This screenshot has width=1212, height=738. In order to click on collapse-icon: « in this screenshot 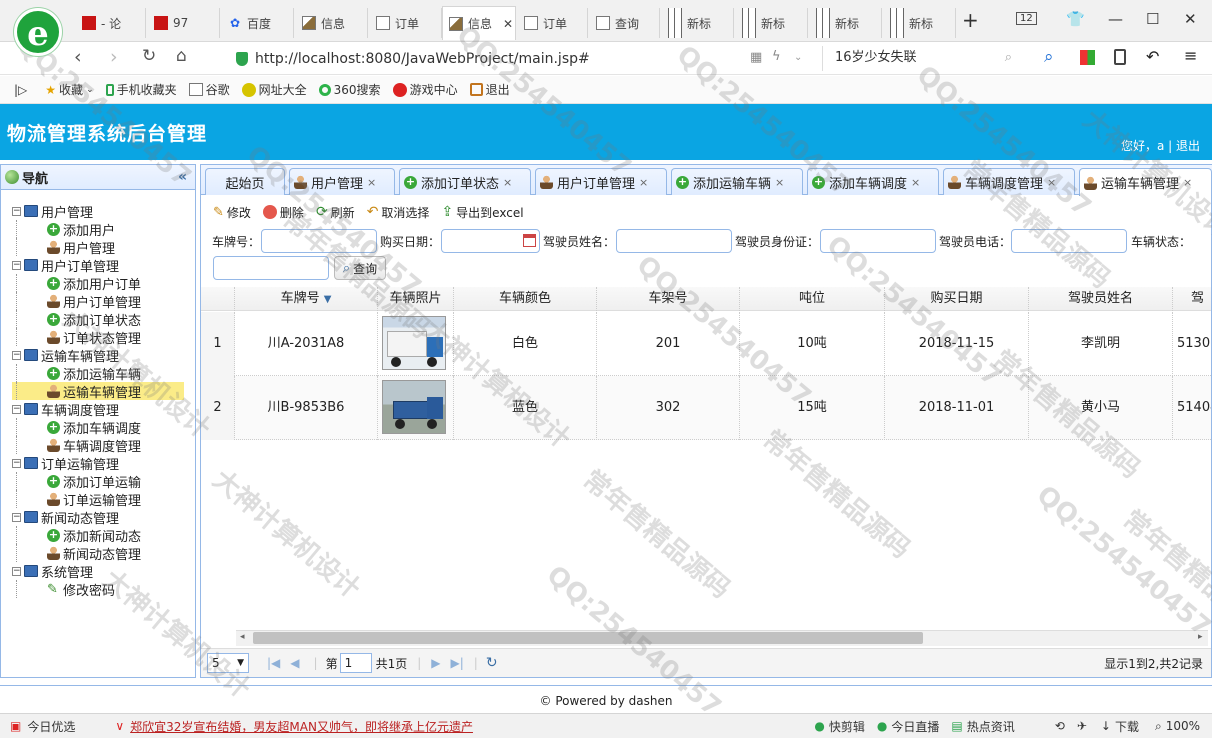, I will do `click(182, 177)`.